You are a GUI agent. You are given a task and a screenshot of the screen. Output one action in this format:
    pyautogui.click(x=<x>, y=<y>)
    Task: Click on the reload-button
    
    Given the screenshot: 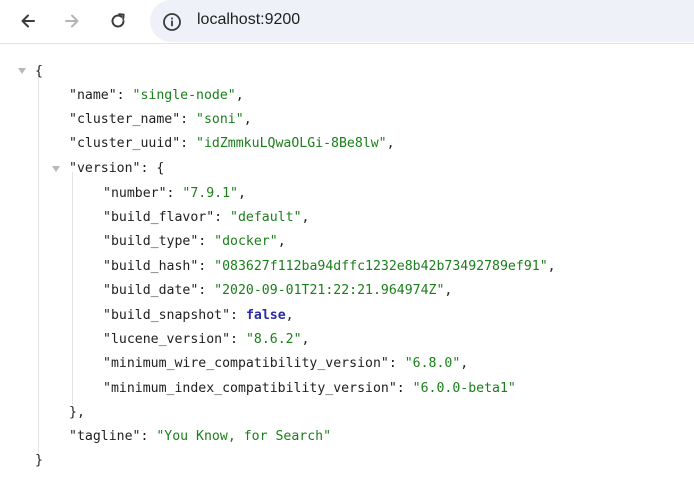 What is the action you would take?
    pyautogui.click(x=118, y=21)
    